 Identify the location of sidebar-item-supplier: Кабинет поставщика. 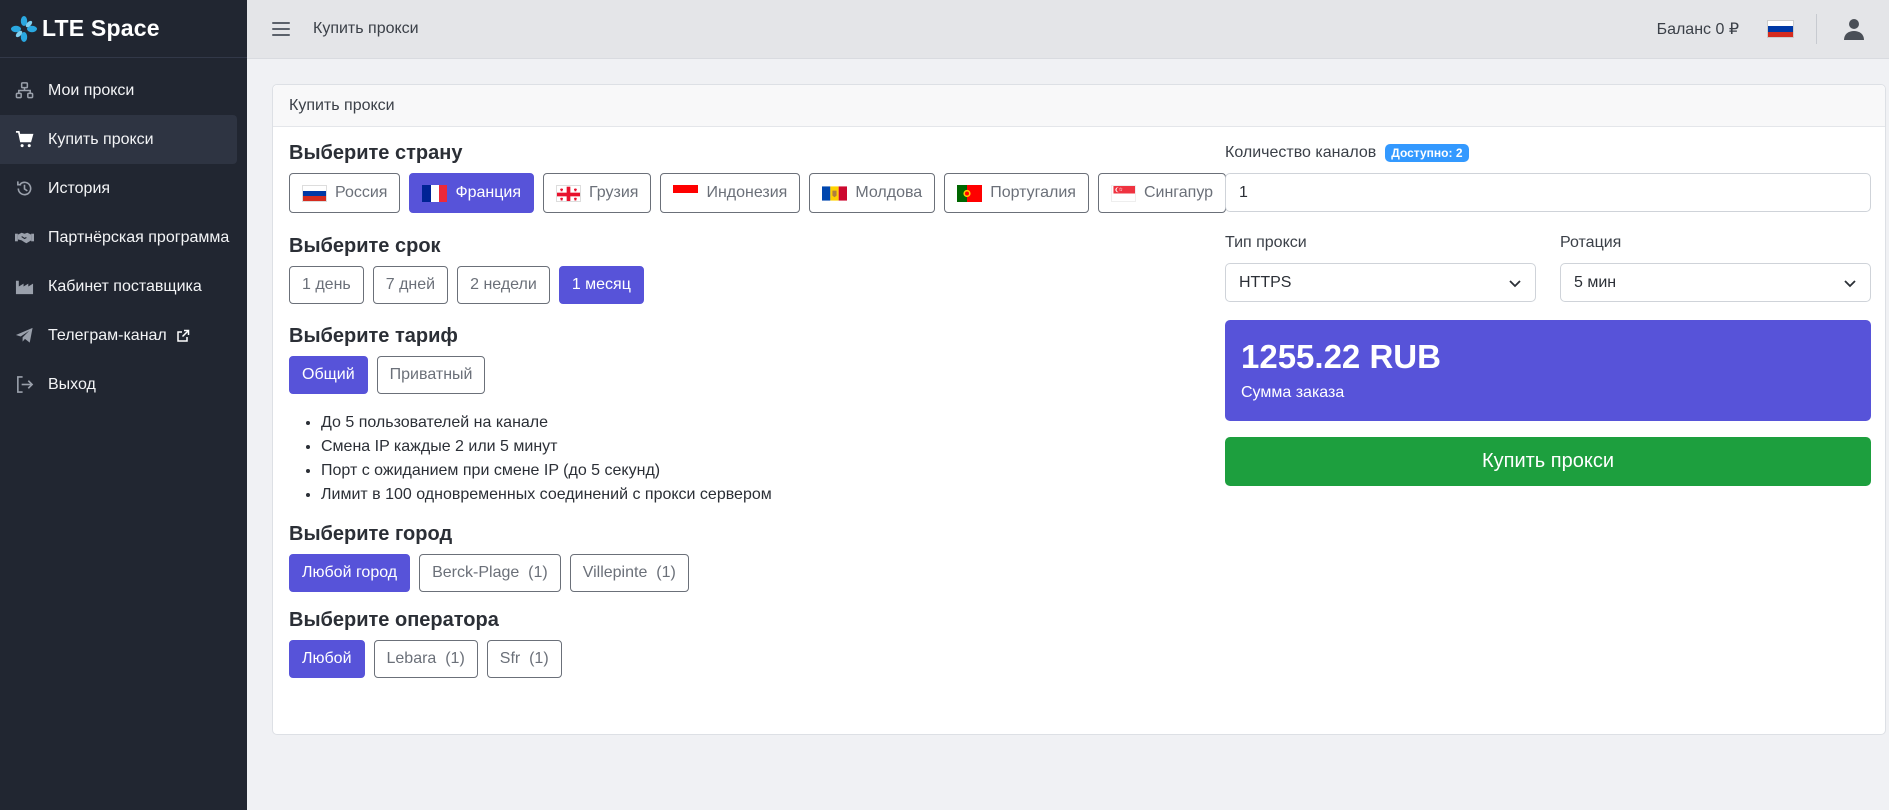
(118, 286).